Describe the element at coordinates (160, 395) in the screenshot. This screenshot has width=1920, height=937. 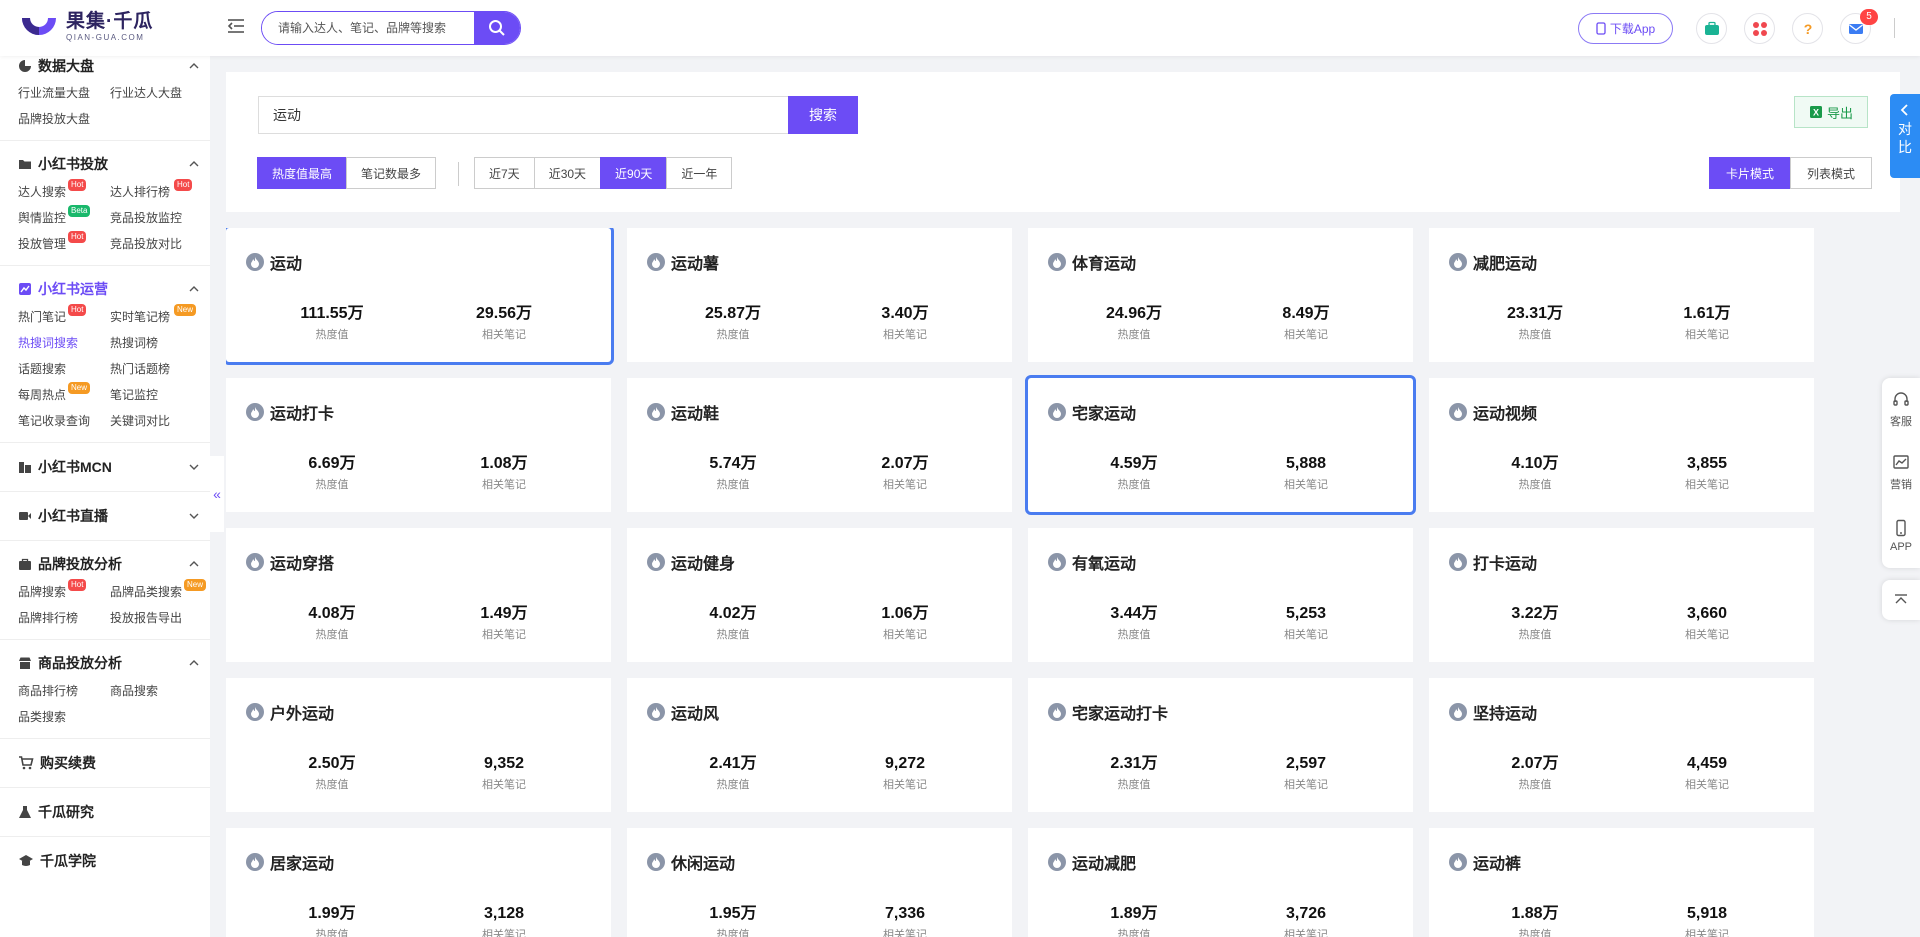
I see `sidebar-item-note-monitor: 笔记监控` at that location.